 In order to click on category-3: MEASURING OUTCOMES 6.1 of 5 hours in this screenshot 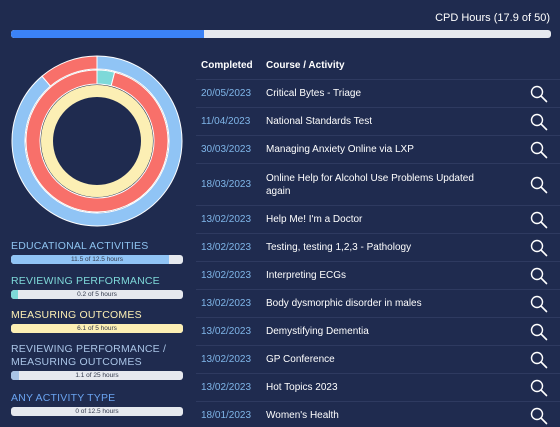, I will do `click(97, 321)`.